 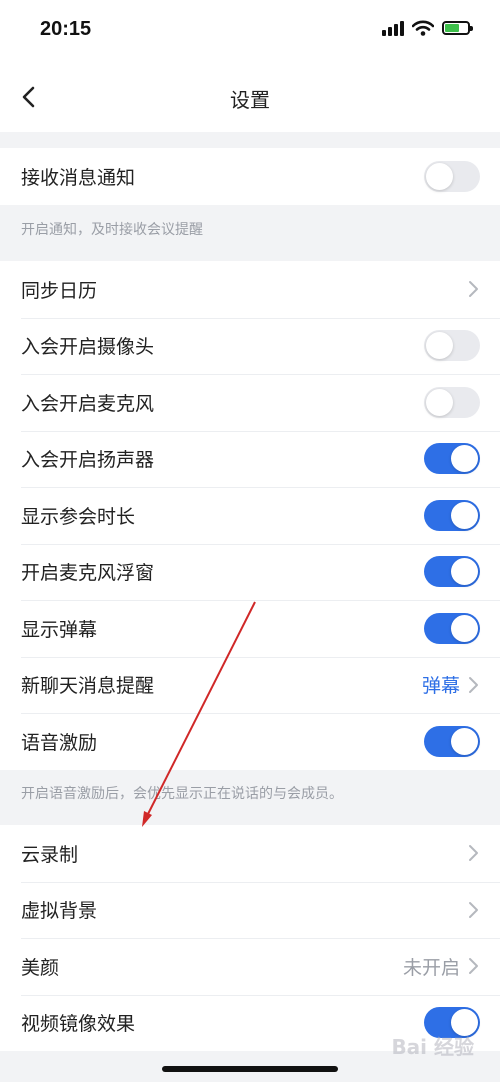 I want to click on mic-float-window-toggle, so click(x=452, y=572).